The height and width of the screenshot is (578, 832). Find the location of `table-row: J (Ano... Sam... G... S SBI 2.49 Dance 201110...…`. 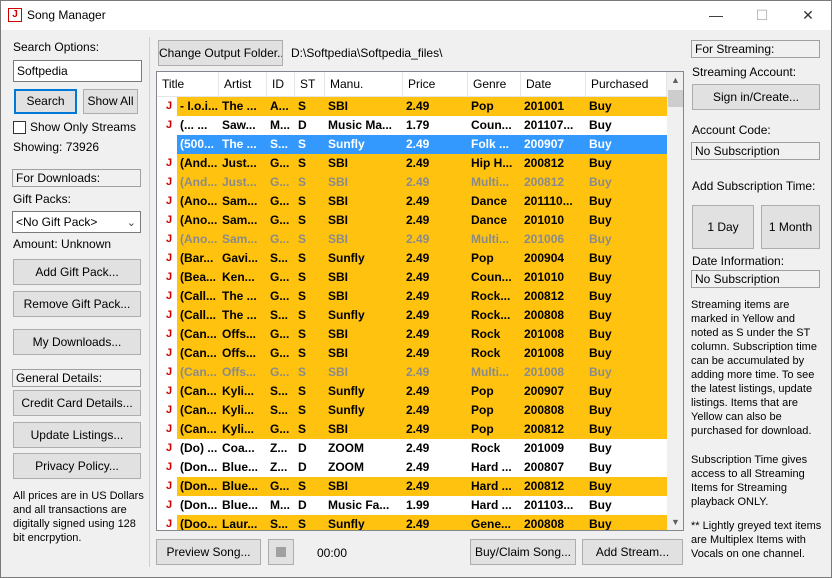

table-row: J (Ano... Sam... G... S SBI 2.49 Dance 201110...… is located at coordinates (412, 201).